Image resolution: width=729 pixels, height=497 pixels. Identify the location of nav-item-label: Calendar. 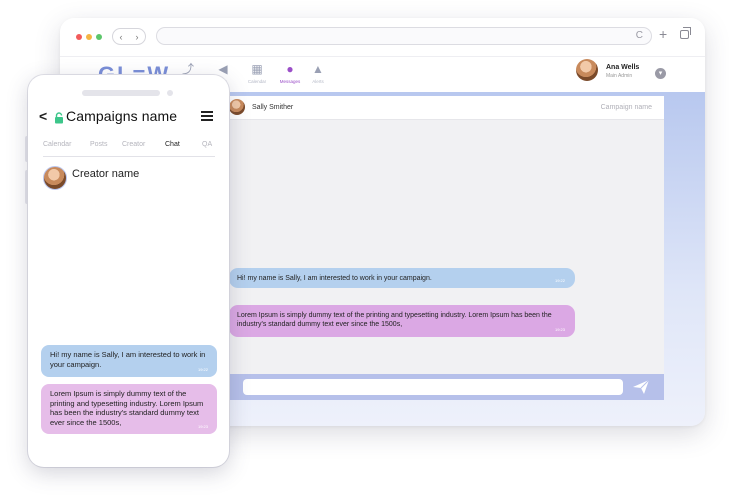
(257, 81).